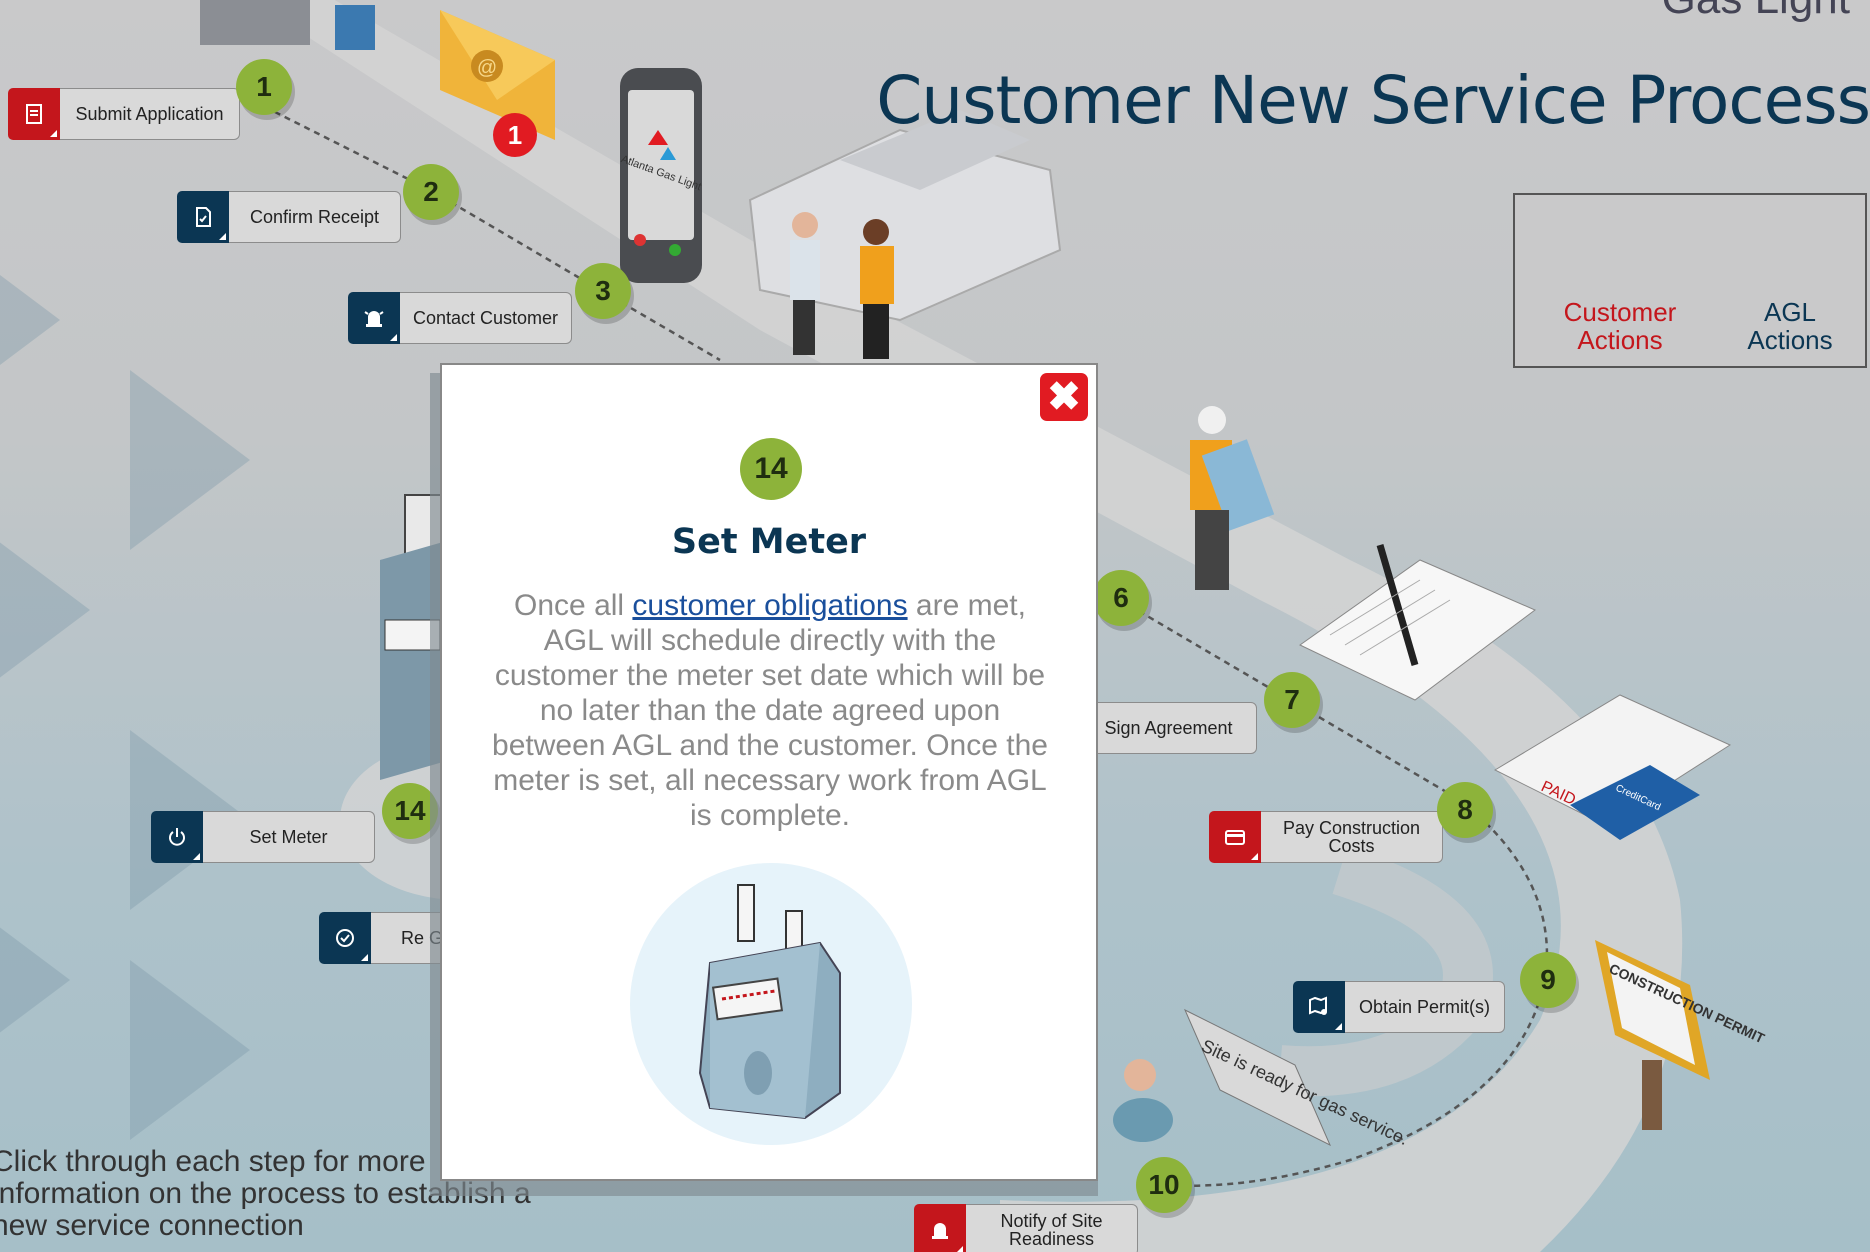  Describe the element at coordinates (1756, 12) in the screenshot. I see `company-name-partial: Gas Light` at that location.